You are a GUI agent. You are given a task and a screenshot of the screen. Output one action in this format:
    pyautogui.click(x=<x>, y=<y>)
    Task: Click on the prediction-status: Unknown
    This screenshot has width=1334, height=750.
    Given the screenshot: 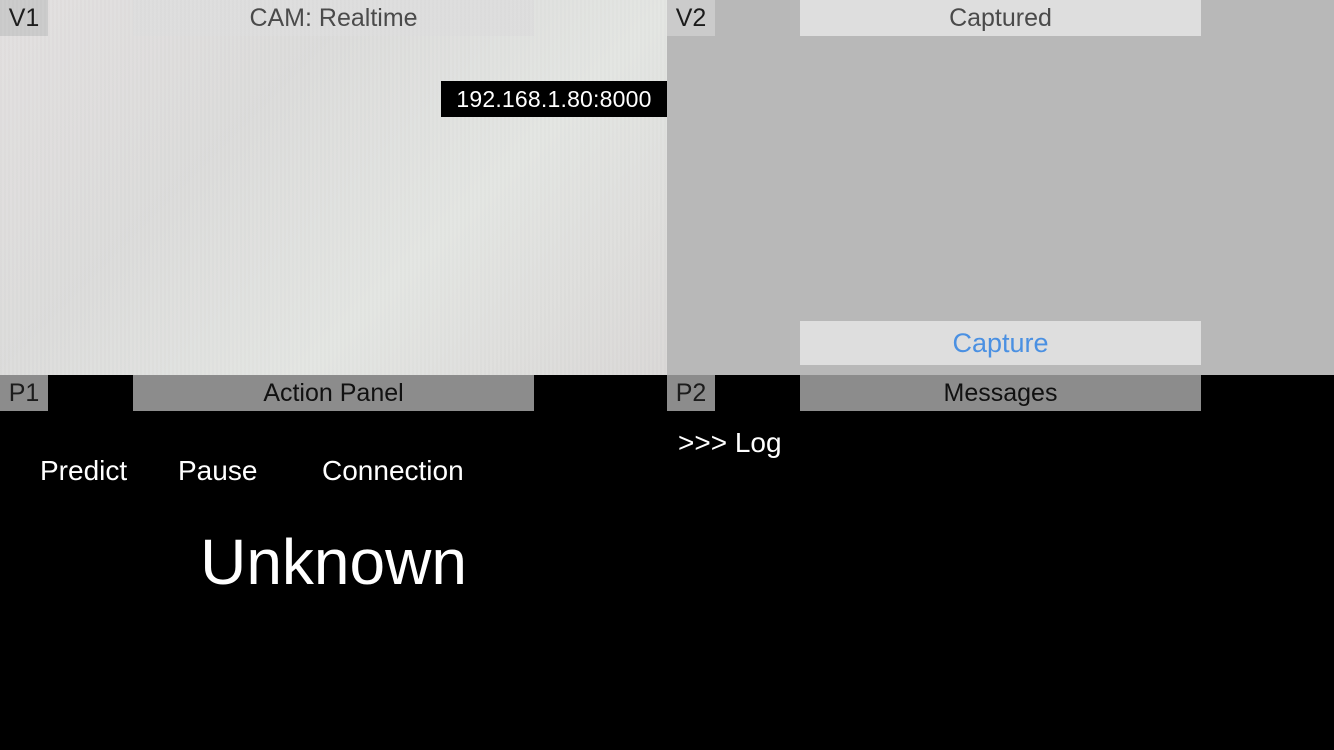 What is the action you would take?
    pyautogui.click(x=333, y=562)
    